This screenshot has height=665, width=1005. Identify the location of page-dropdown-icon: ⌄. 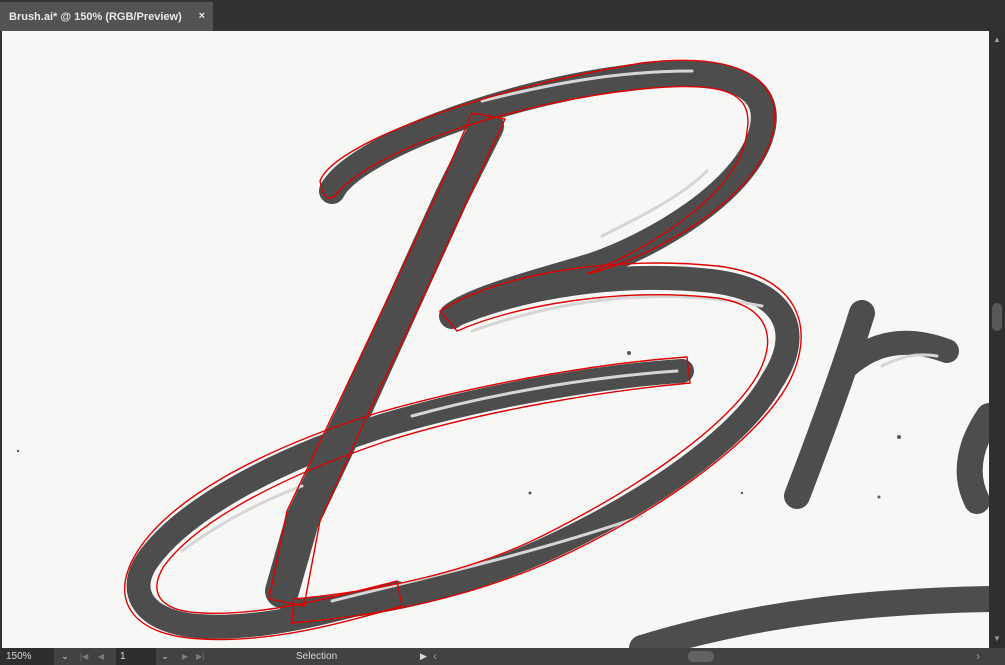
(165, 656).